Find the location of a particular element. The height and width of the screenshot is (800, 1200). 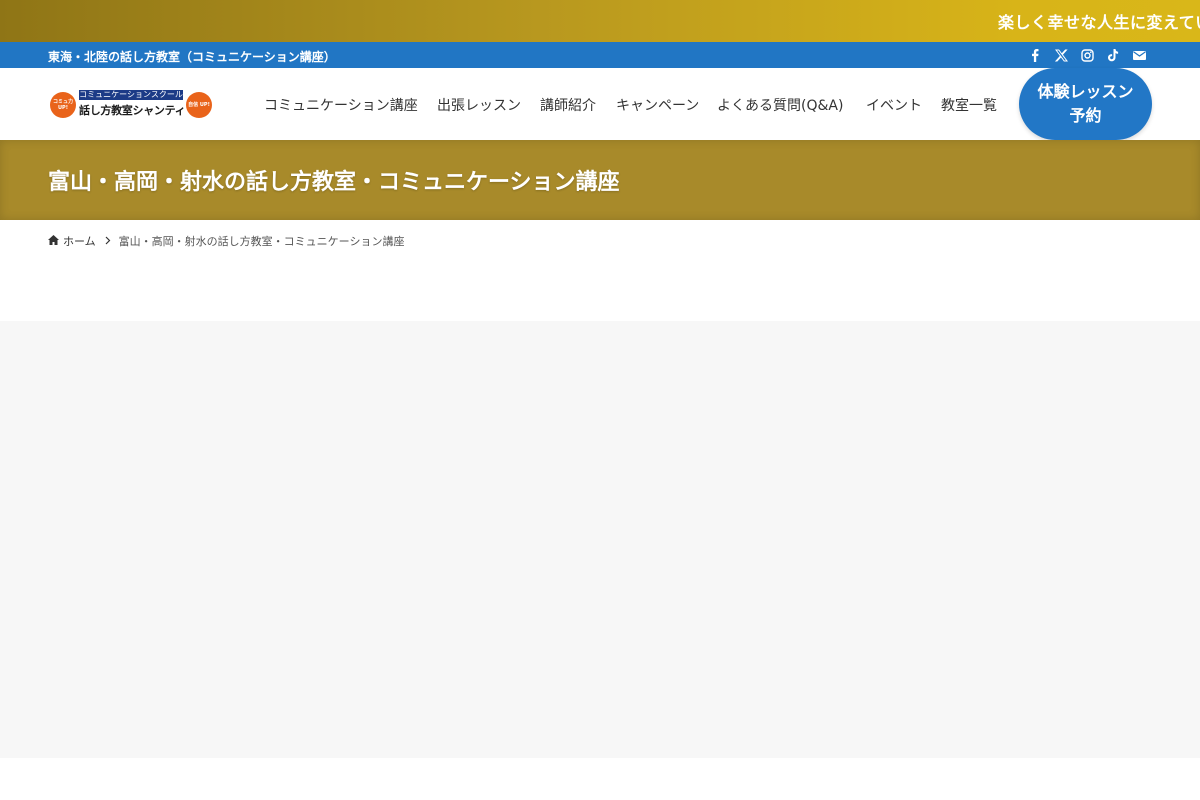

nav-item-instructors: 講師紹介 is located at coordinates (568, 105).